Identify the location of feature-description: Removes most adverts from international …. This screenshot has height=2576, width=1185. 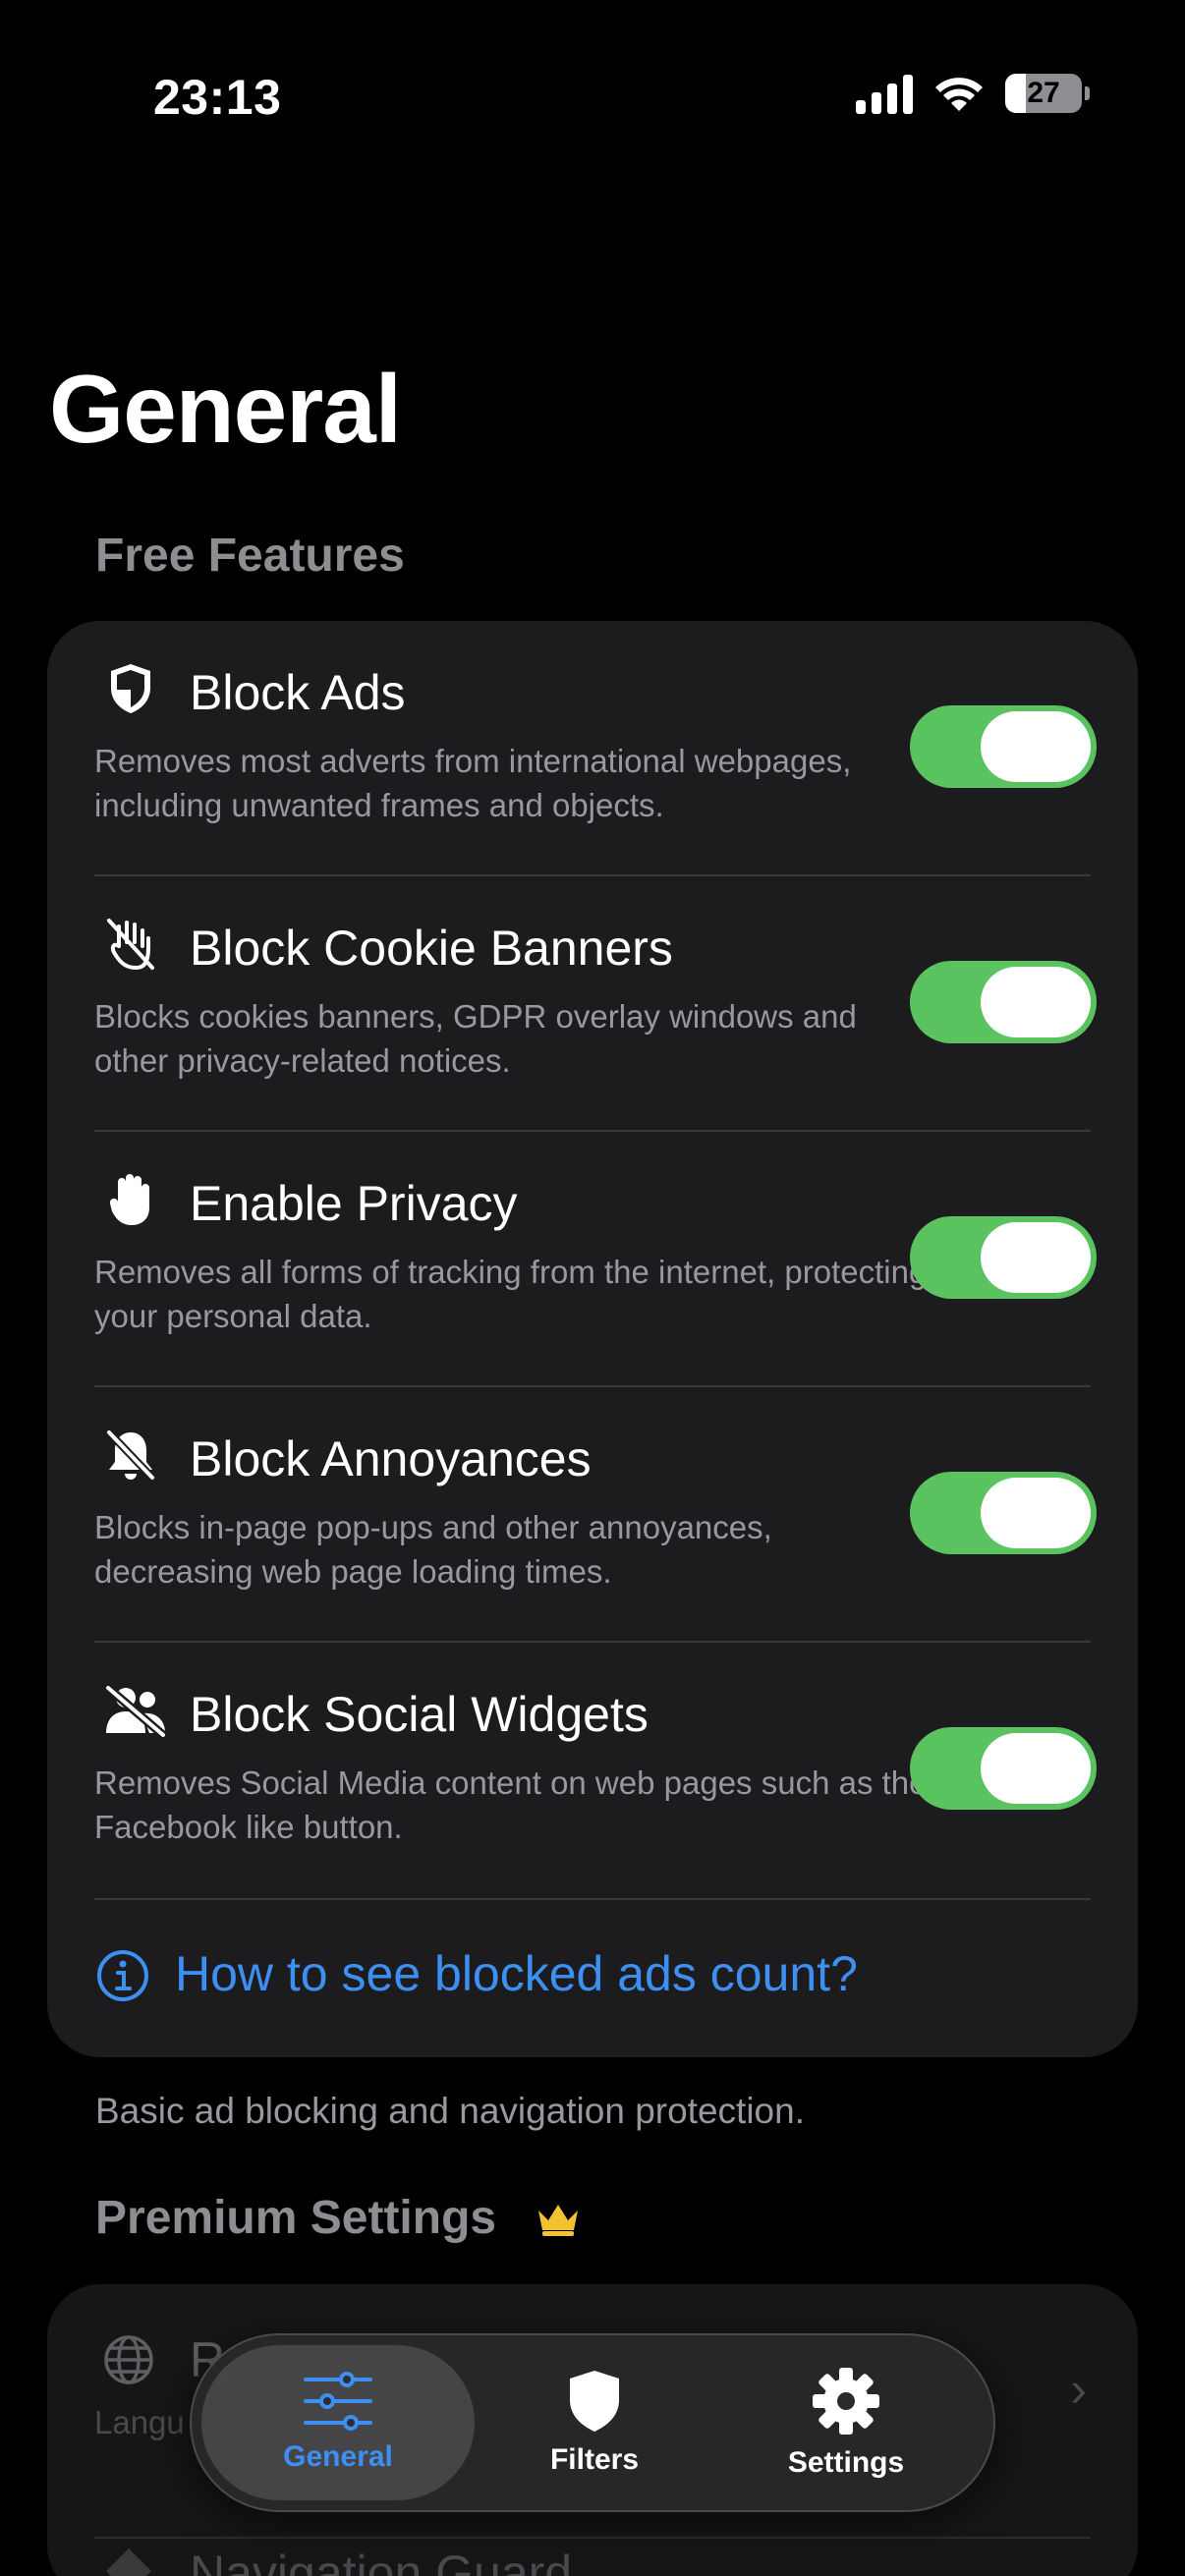
(473, 783).